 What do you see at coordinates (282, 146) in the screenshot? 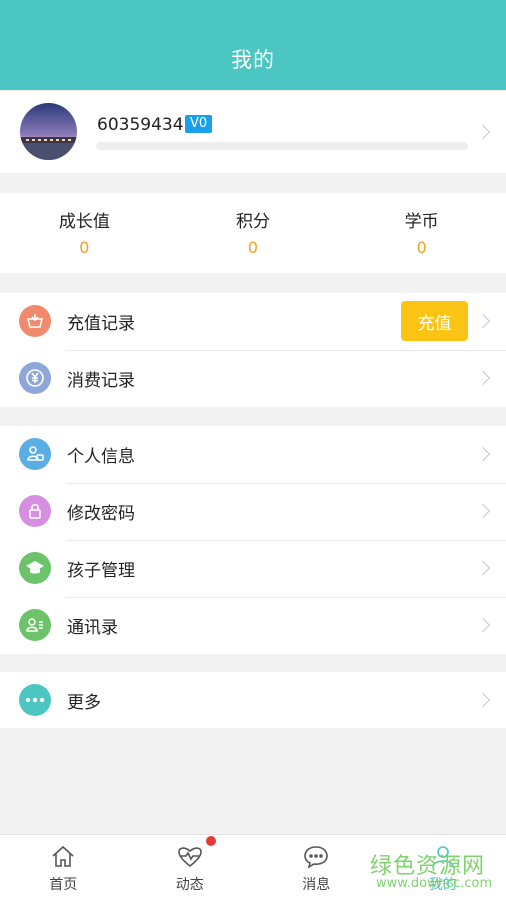
I see `growth-progress-bar` at bounding box center [282, 146].